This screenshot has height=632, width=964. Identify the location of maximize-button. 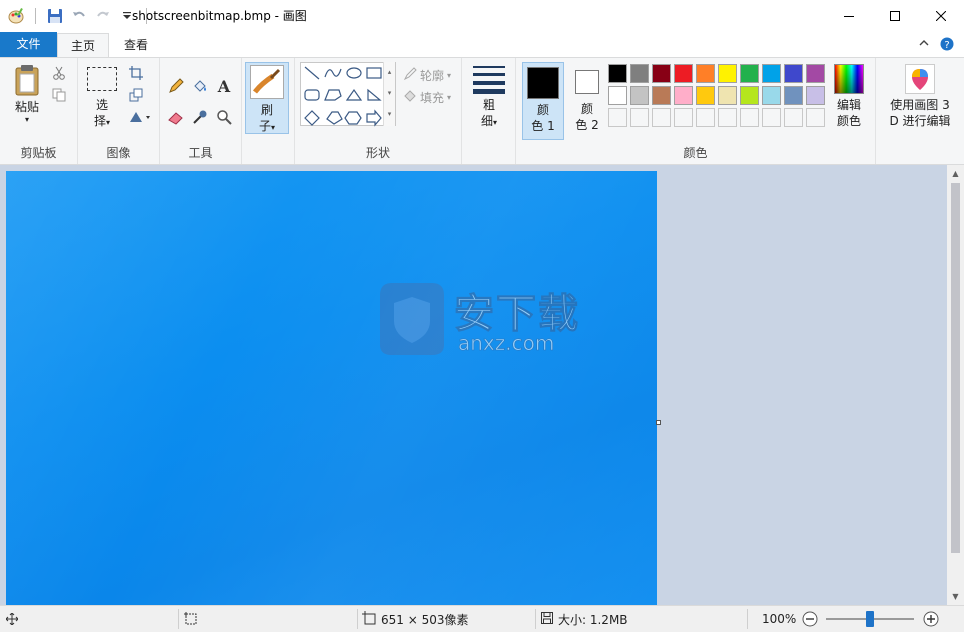
(895, 15).